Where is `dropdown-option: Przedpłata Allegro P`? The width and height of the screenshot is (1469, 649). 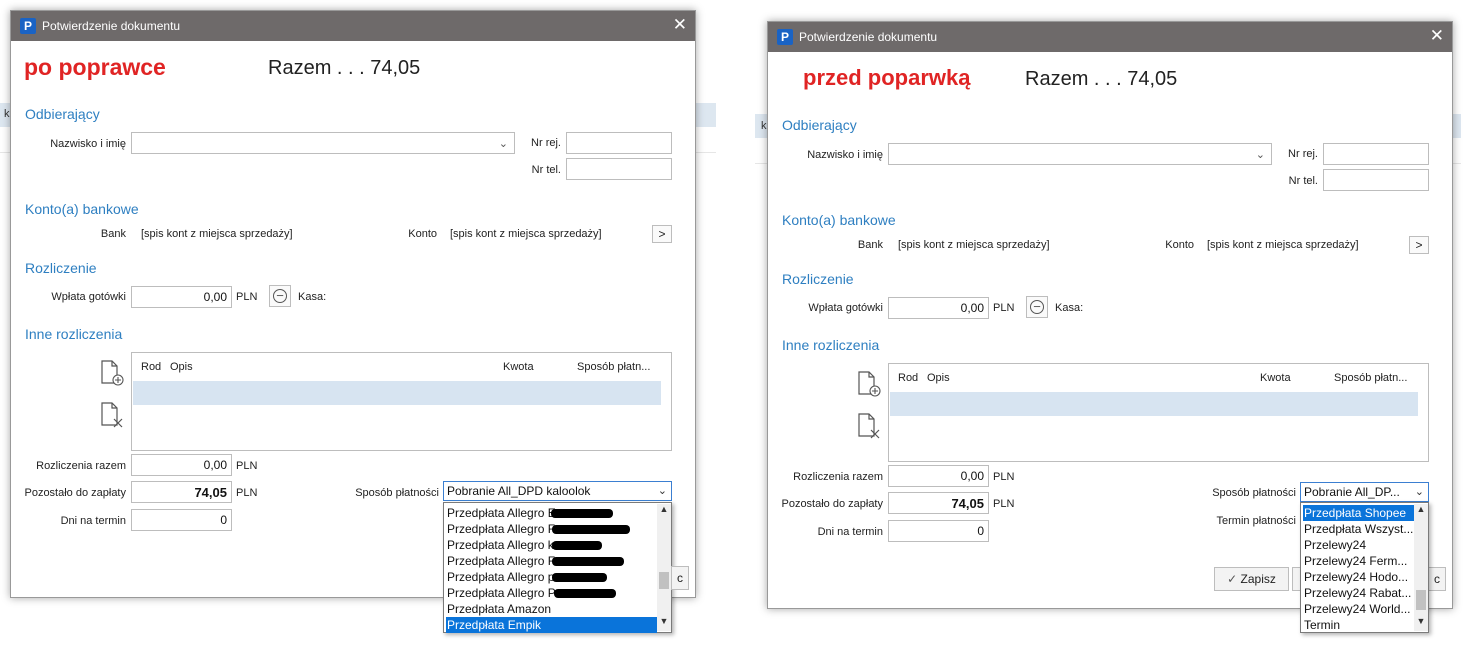 dropdown-option: Przedpłata Allegro P is located at coordinates (551, 593).